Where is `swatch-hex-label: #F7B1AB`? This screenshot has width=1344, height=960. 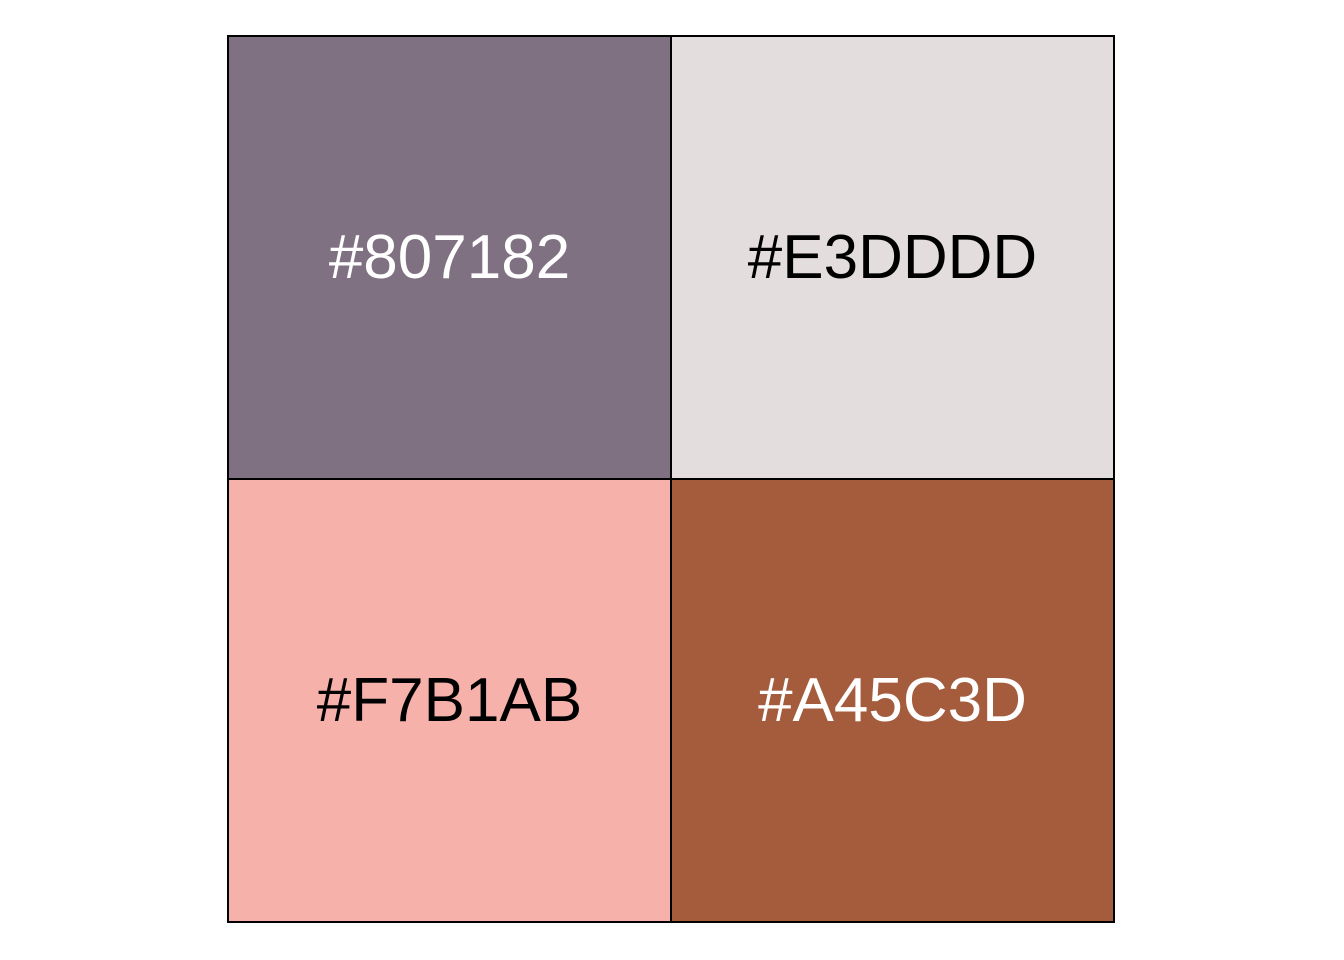 swatch-hex-label: #F7B1AB is located at coordinates (449, 700).